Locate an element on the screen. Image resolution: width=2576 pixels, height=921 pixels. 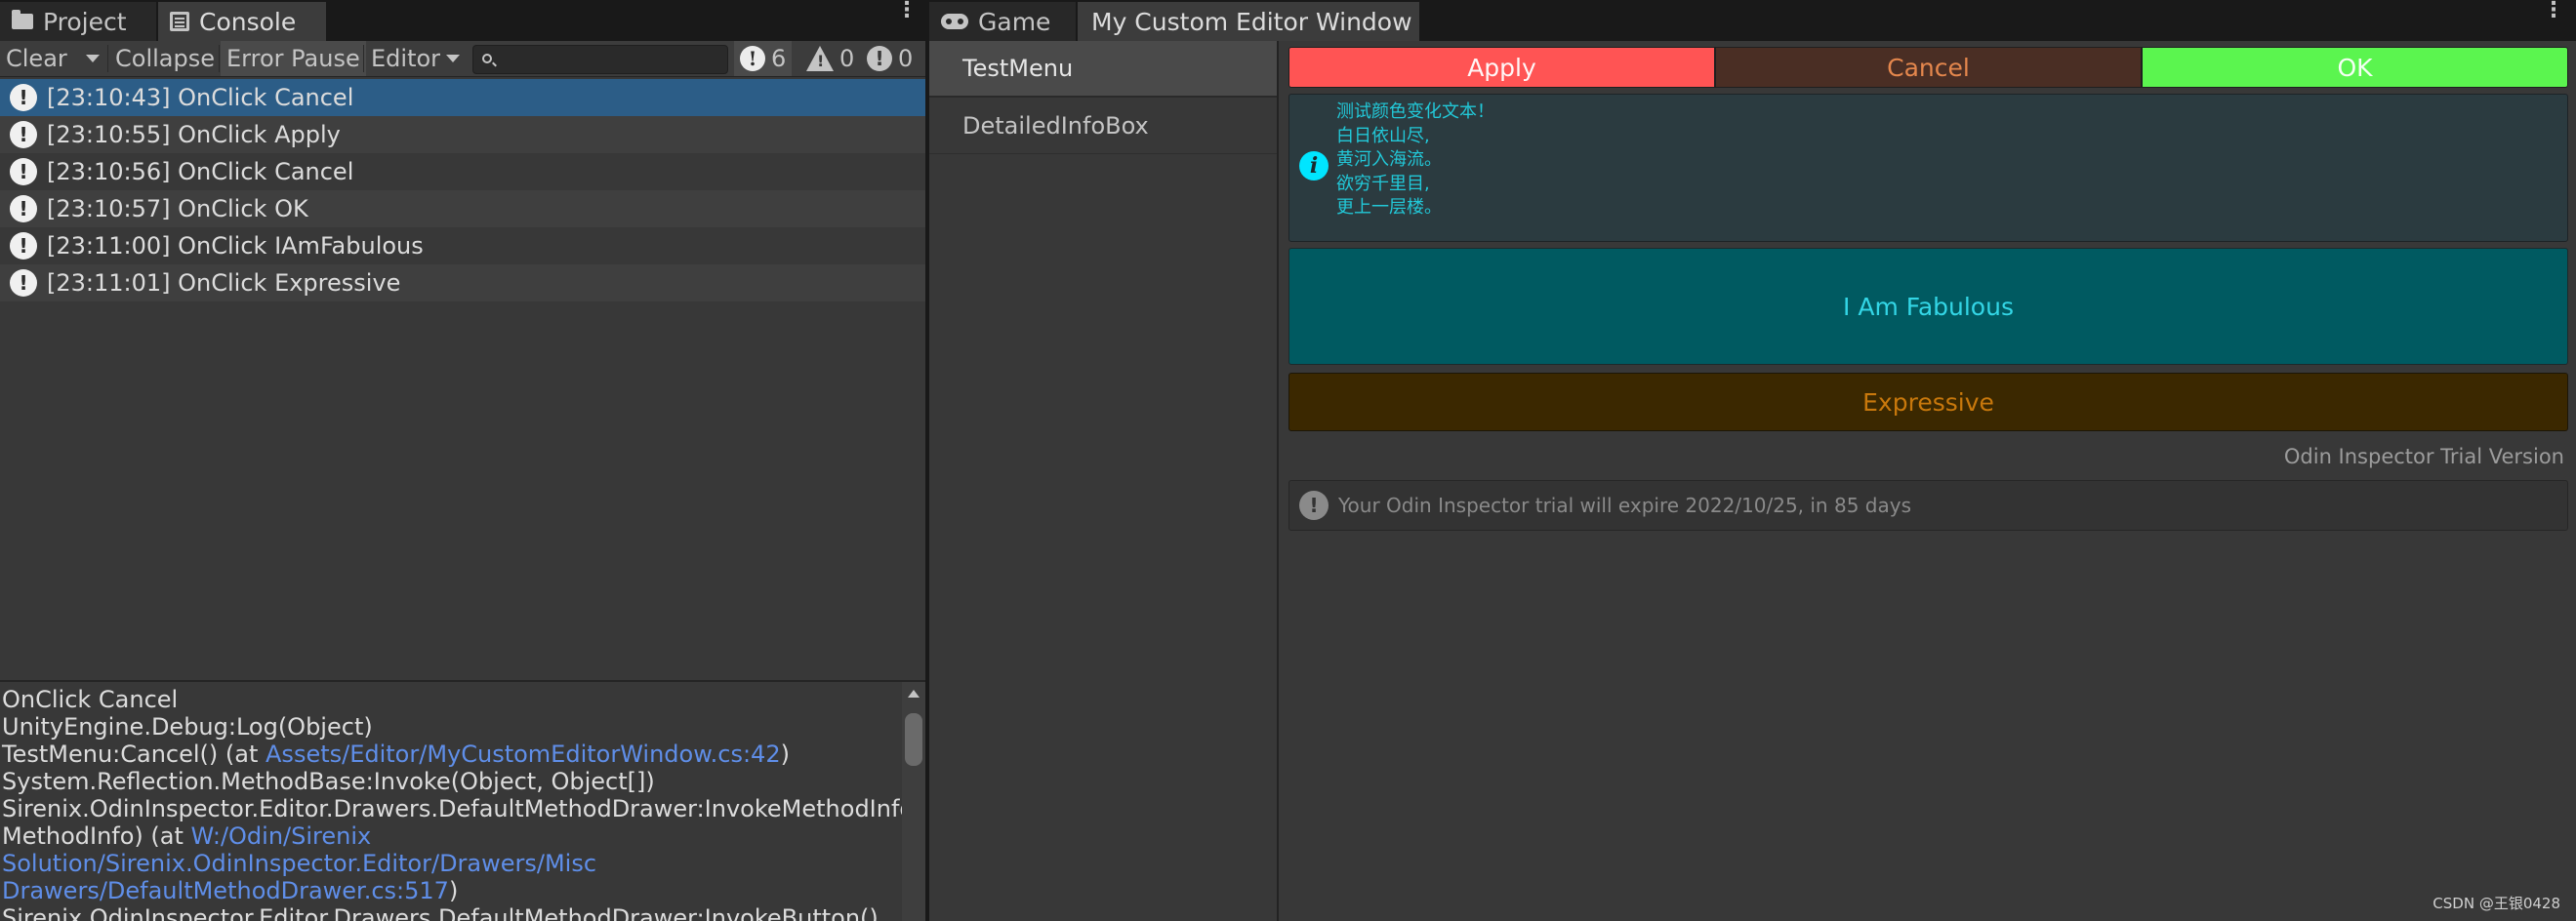
console-menu-icon: ⋮ is located at coordinates (907, 10).